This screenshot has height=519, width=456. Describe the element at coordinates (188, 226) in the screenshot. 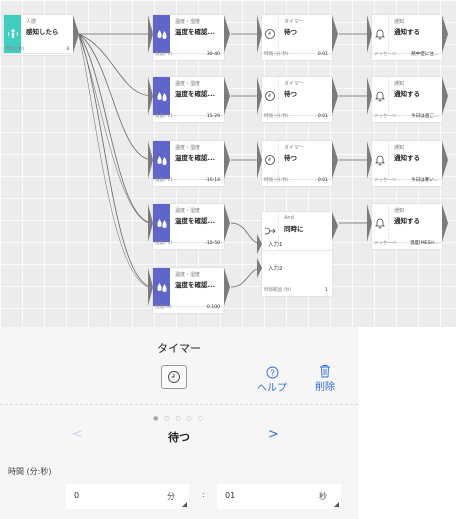

I see `temperature-node-4: 温度・湿度 温度を確認... 温度(℃) -10-50` at that location.